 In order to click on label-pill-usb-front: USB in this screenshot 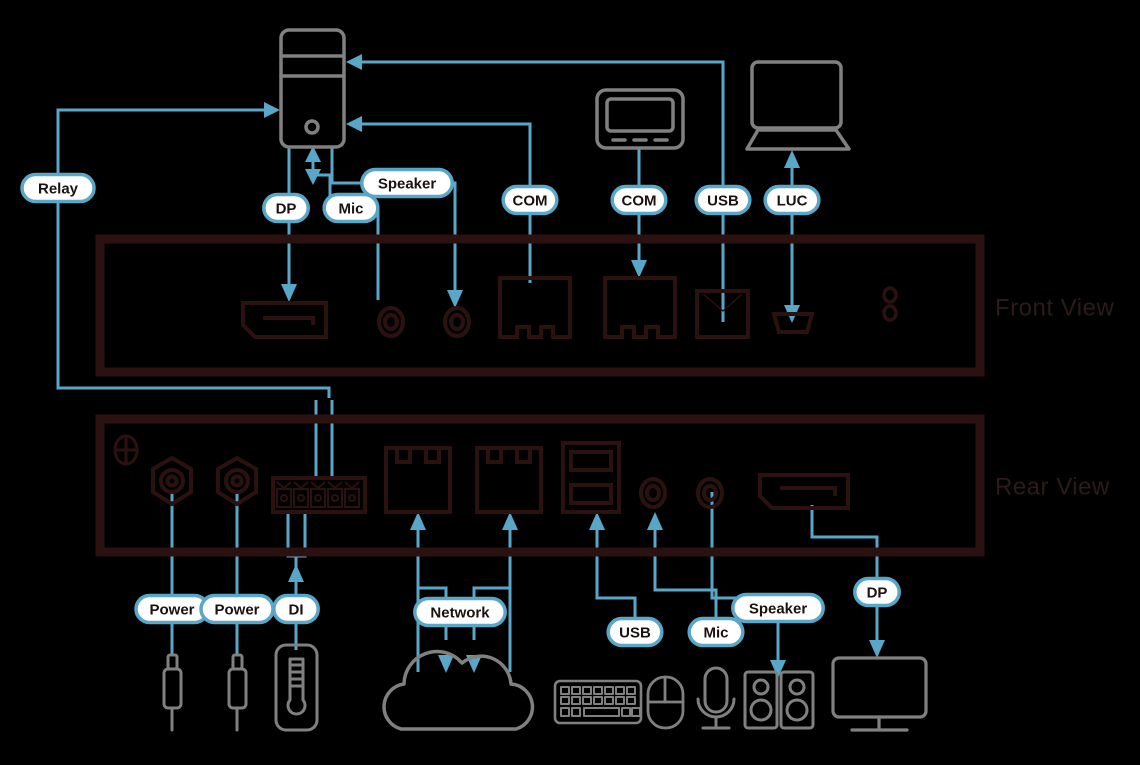, I will do `click(723, 200)`.